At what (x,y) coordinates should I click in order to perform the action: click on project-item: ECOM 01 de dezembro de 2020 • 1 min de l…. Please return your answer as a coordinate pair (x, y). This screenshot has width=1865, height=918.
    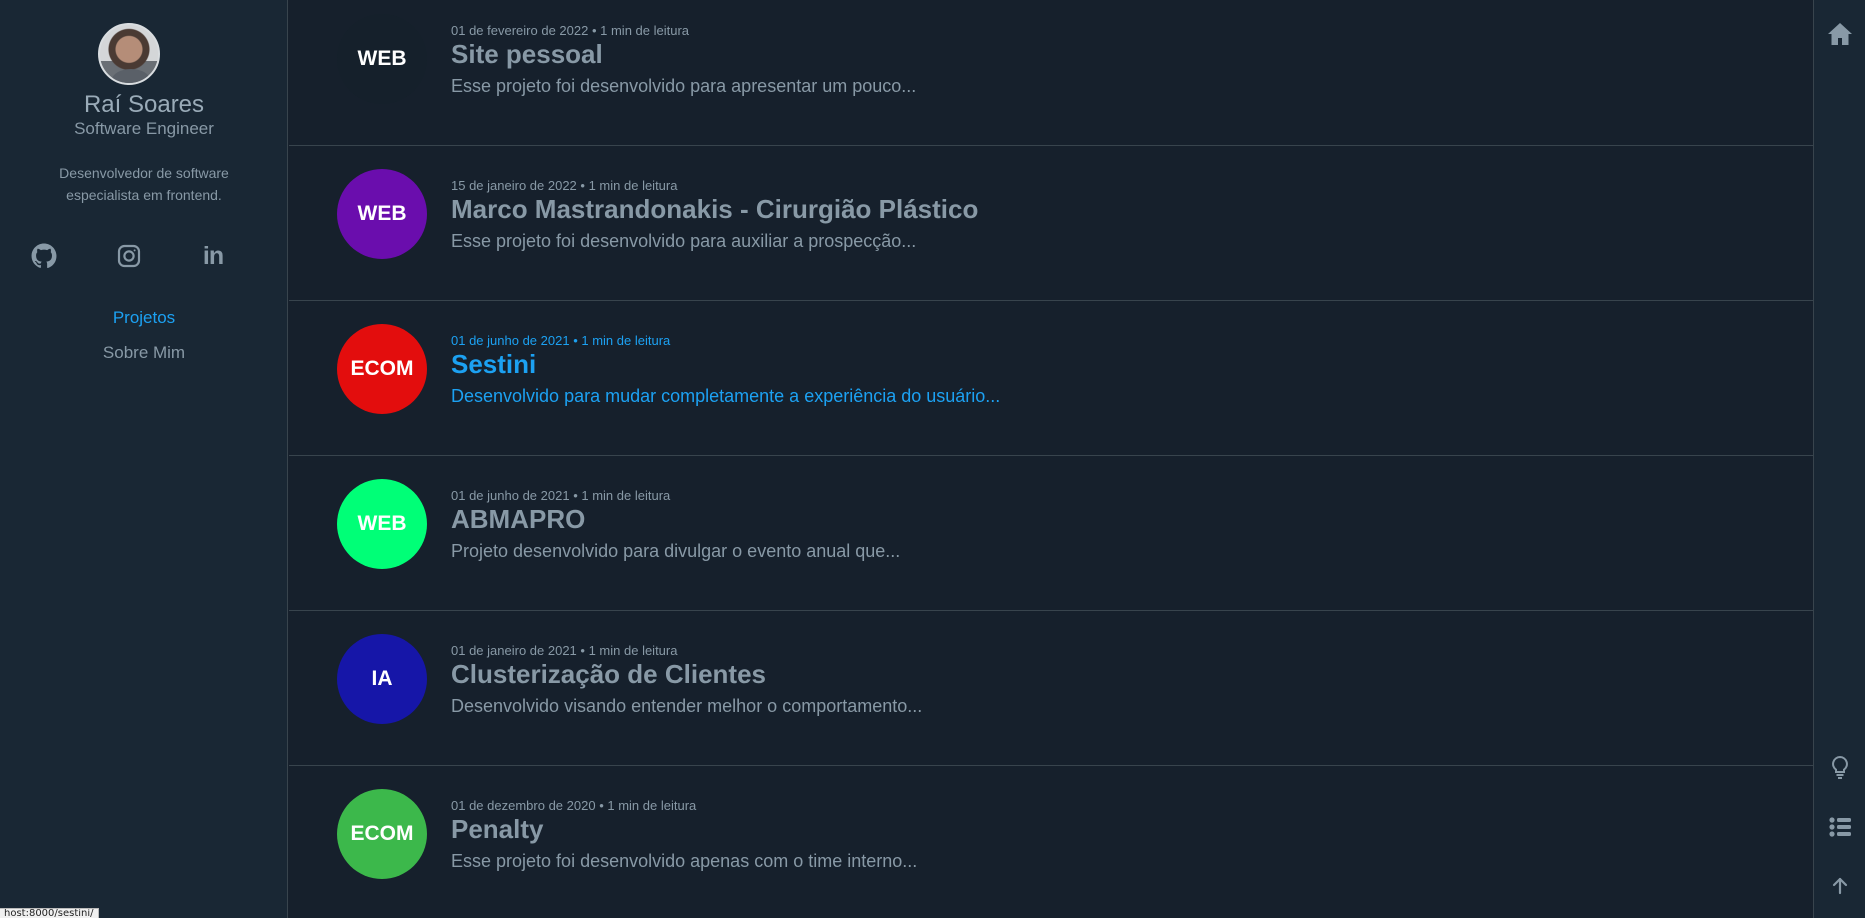
    Looking at the image, I should click on (1051, 842).